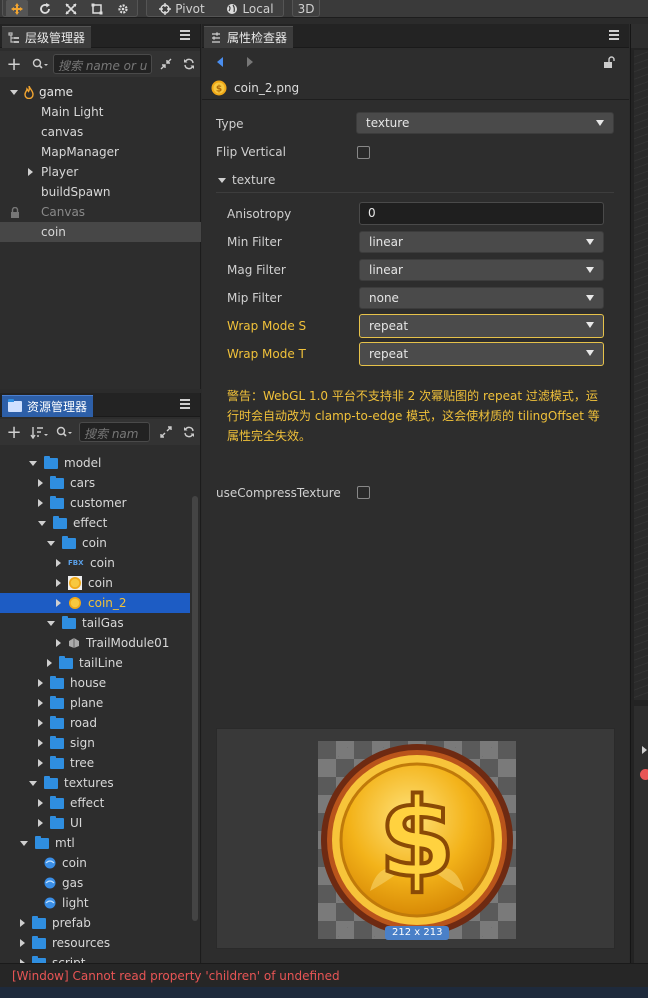 Image resolution: width=648 pixels, height=998 pixels. Describe the element at coordinates (189, 64) in the screenshot. I see `refresh-hierarchy-button` at that location.